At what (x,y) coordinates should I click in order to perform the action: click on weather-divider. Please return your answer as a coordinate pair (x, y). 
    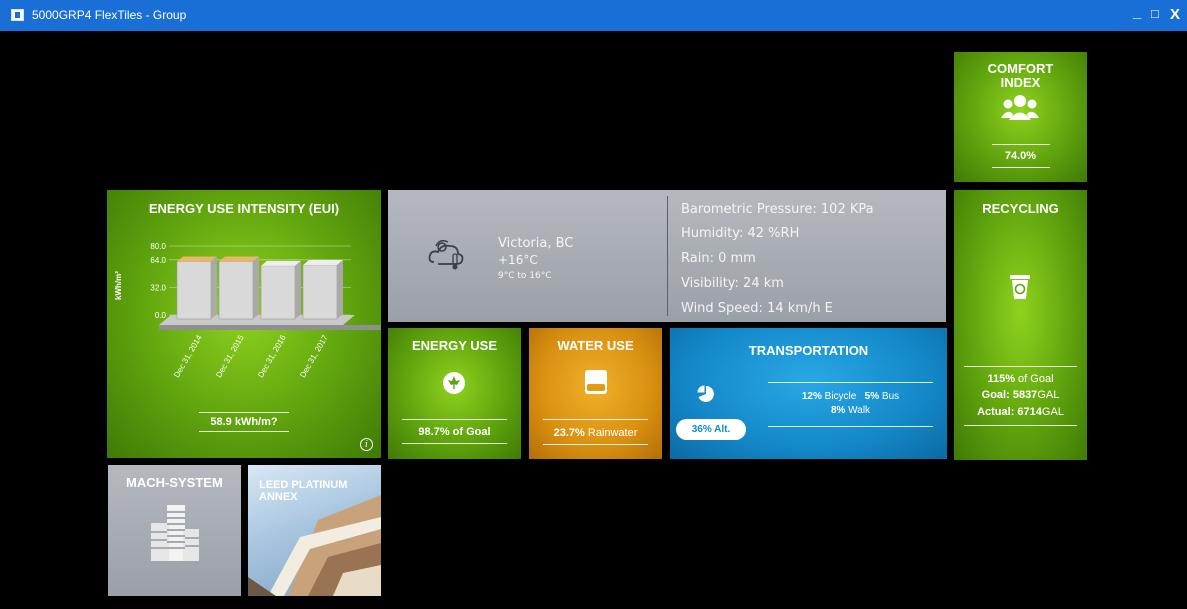
    Looking at the image, I should click on (667, 256).